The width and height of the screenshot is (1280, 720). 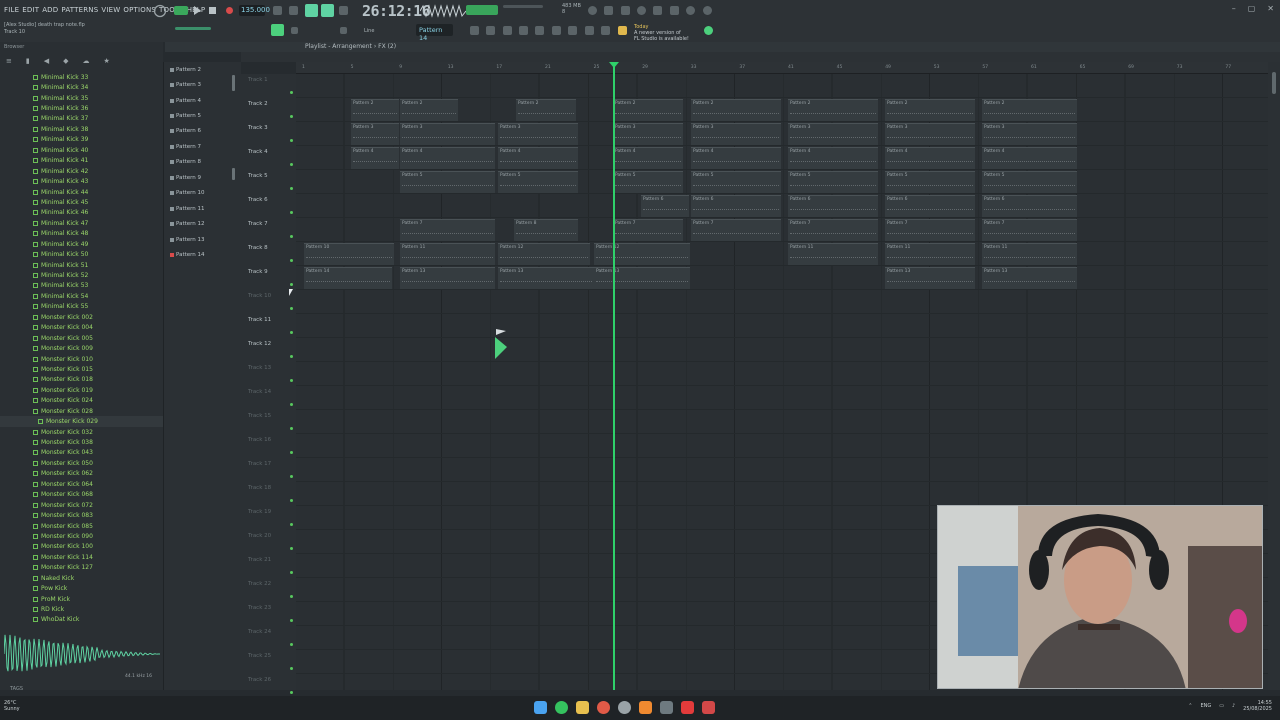 What do you see at coordinates (81, 599) in the screenshot?
I see `browser-list-item: ProM Kick` at bounding box center [81, 599].